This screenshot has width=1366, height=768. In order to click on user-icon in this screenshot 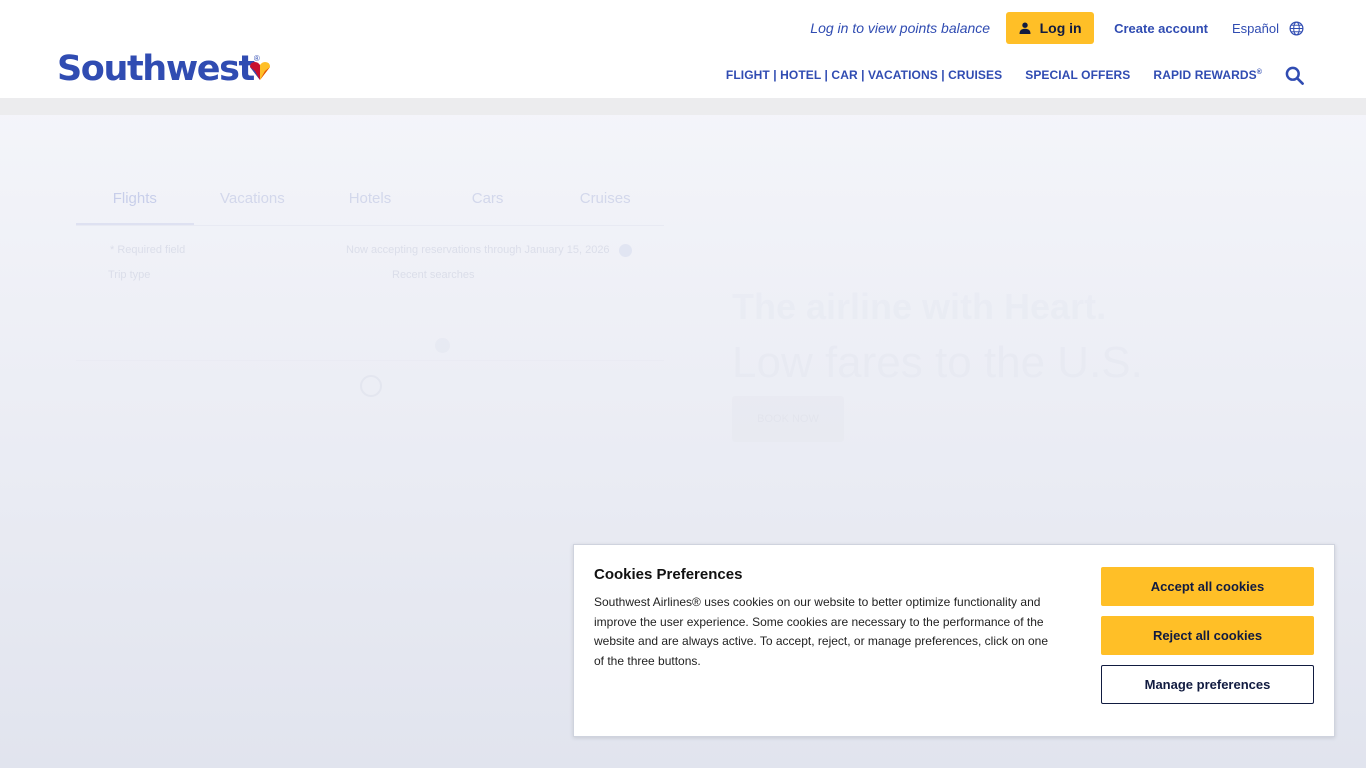, I will do `click(1025, 28)`.